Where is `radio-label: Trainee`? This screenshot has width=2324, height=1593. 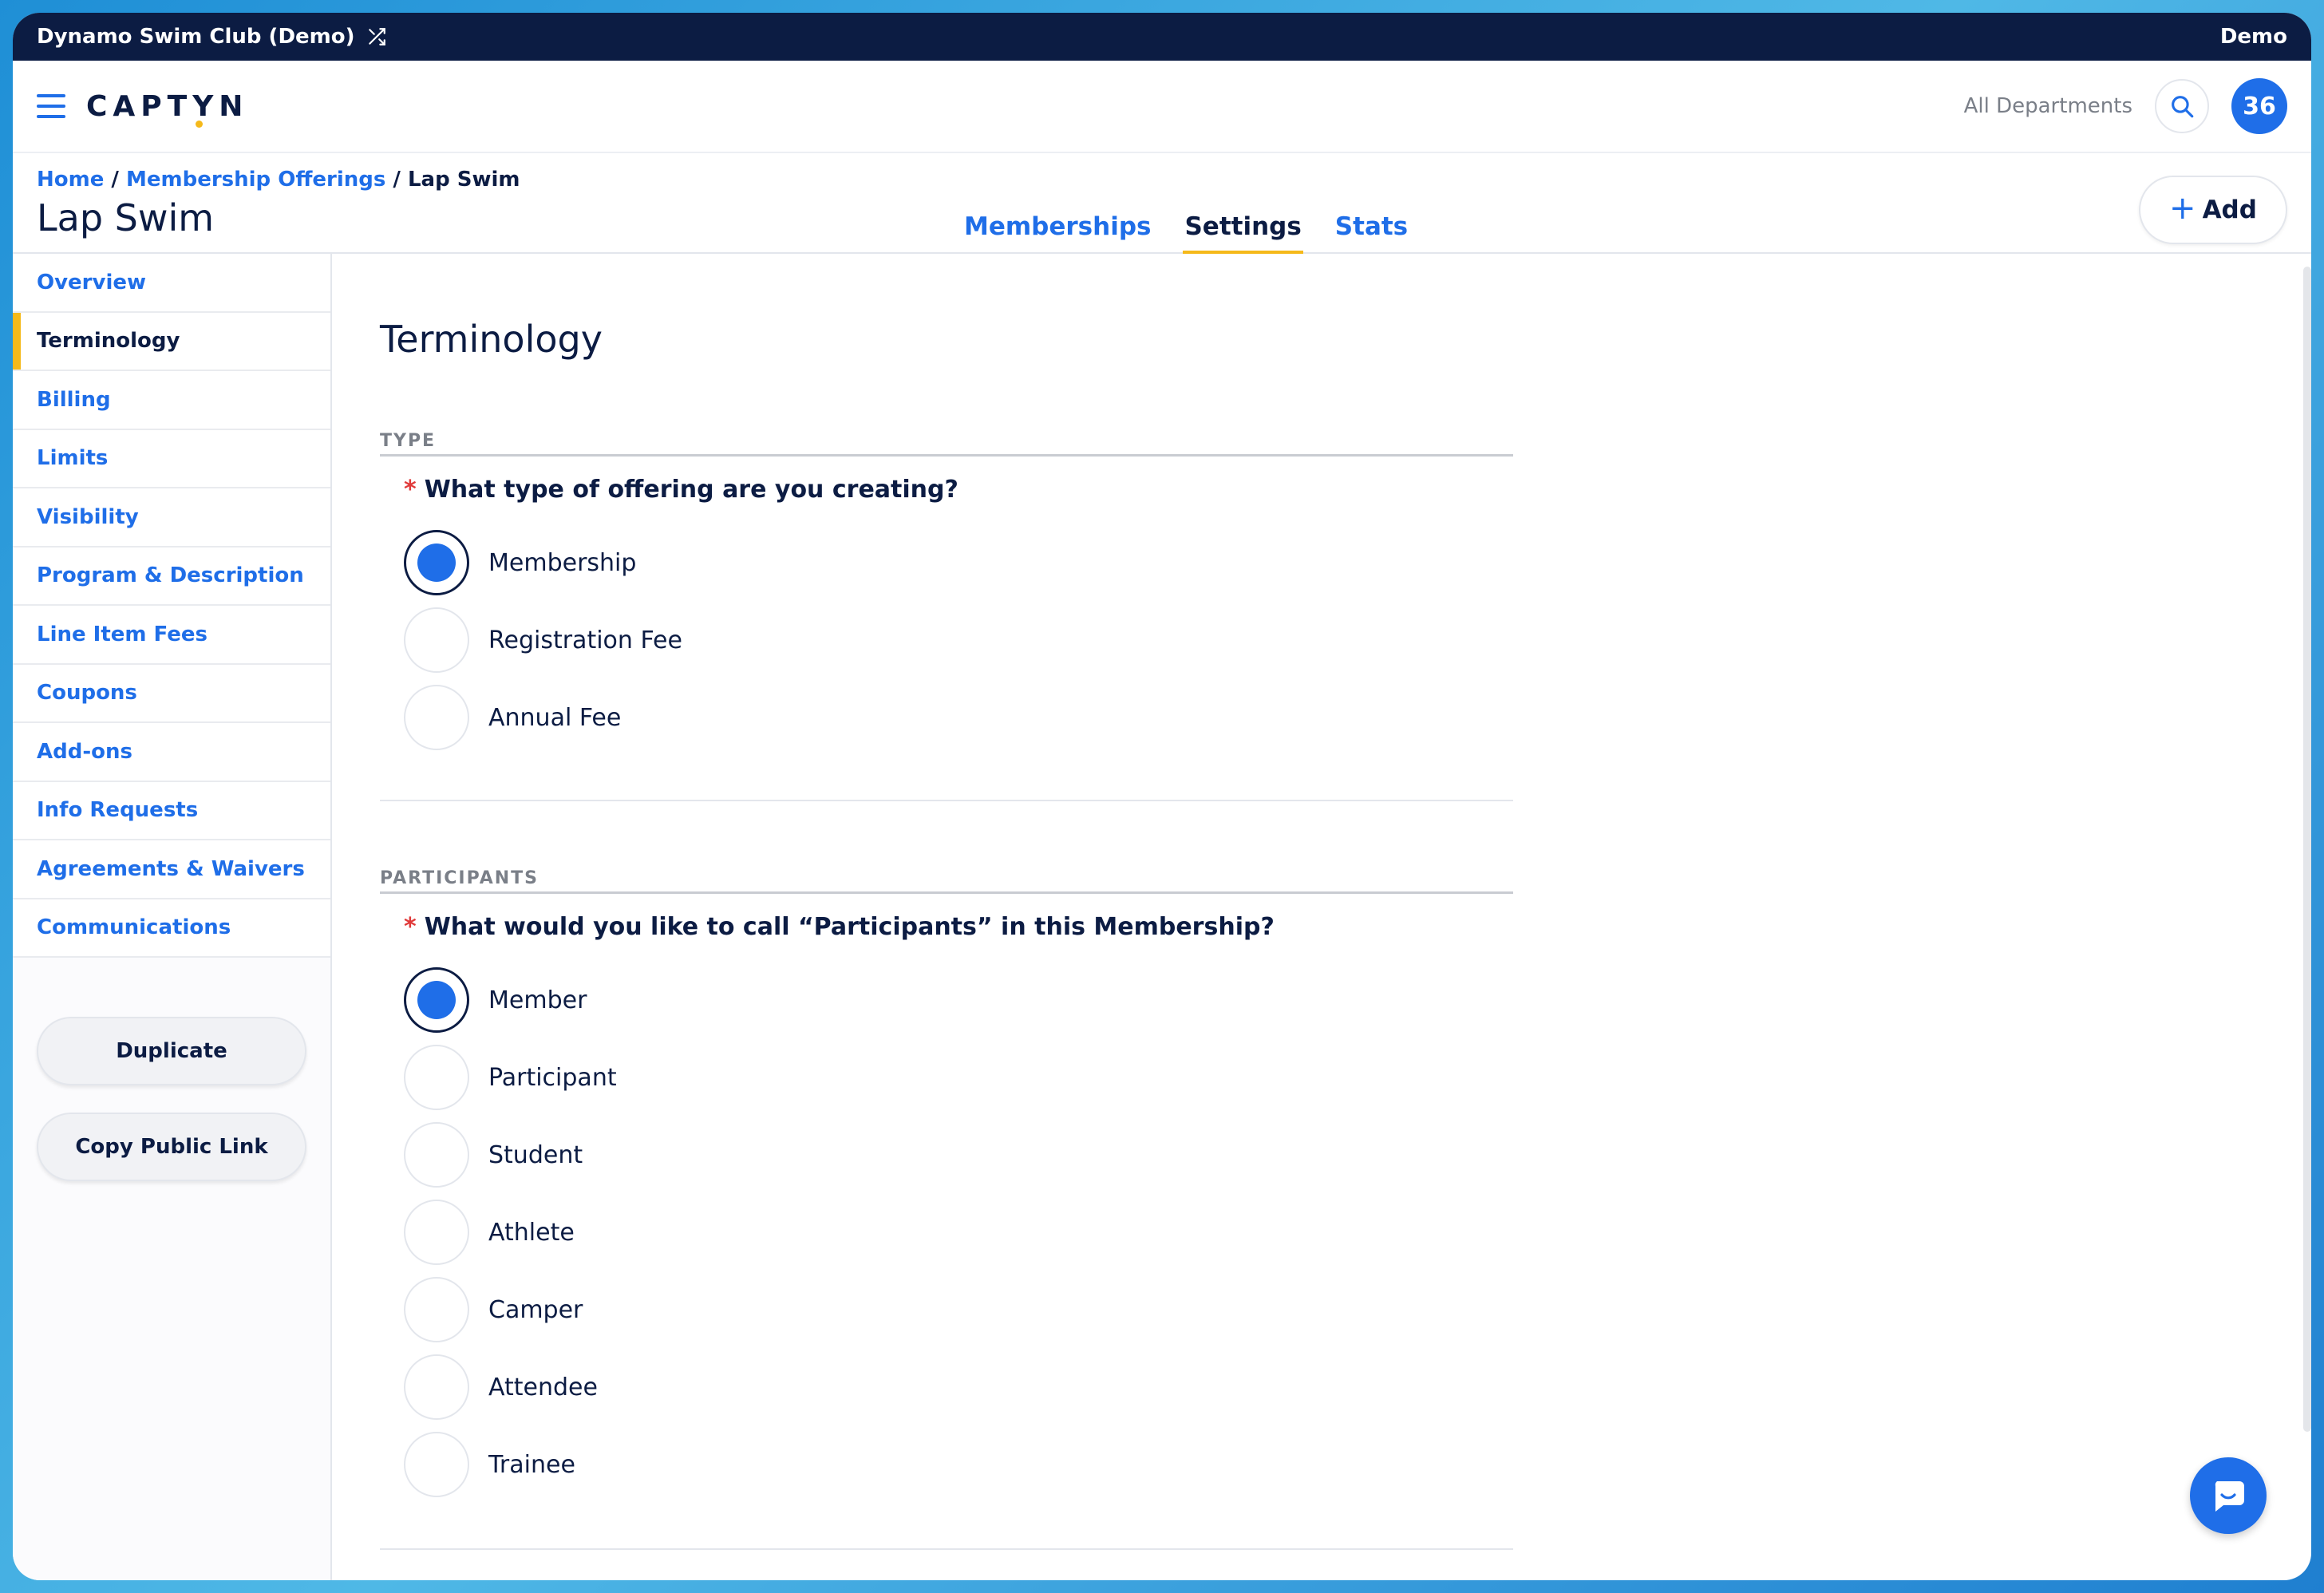
radio-label: Trainee is located at coordinates (531, 1464).